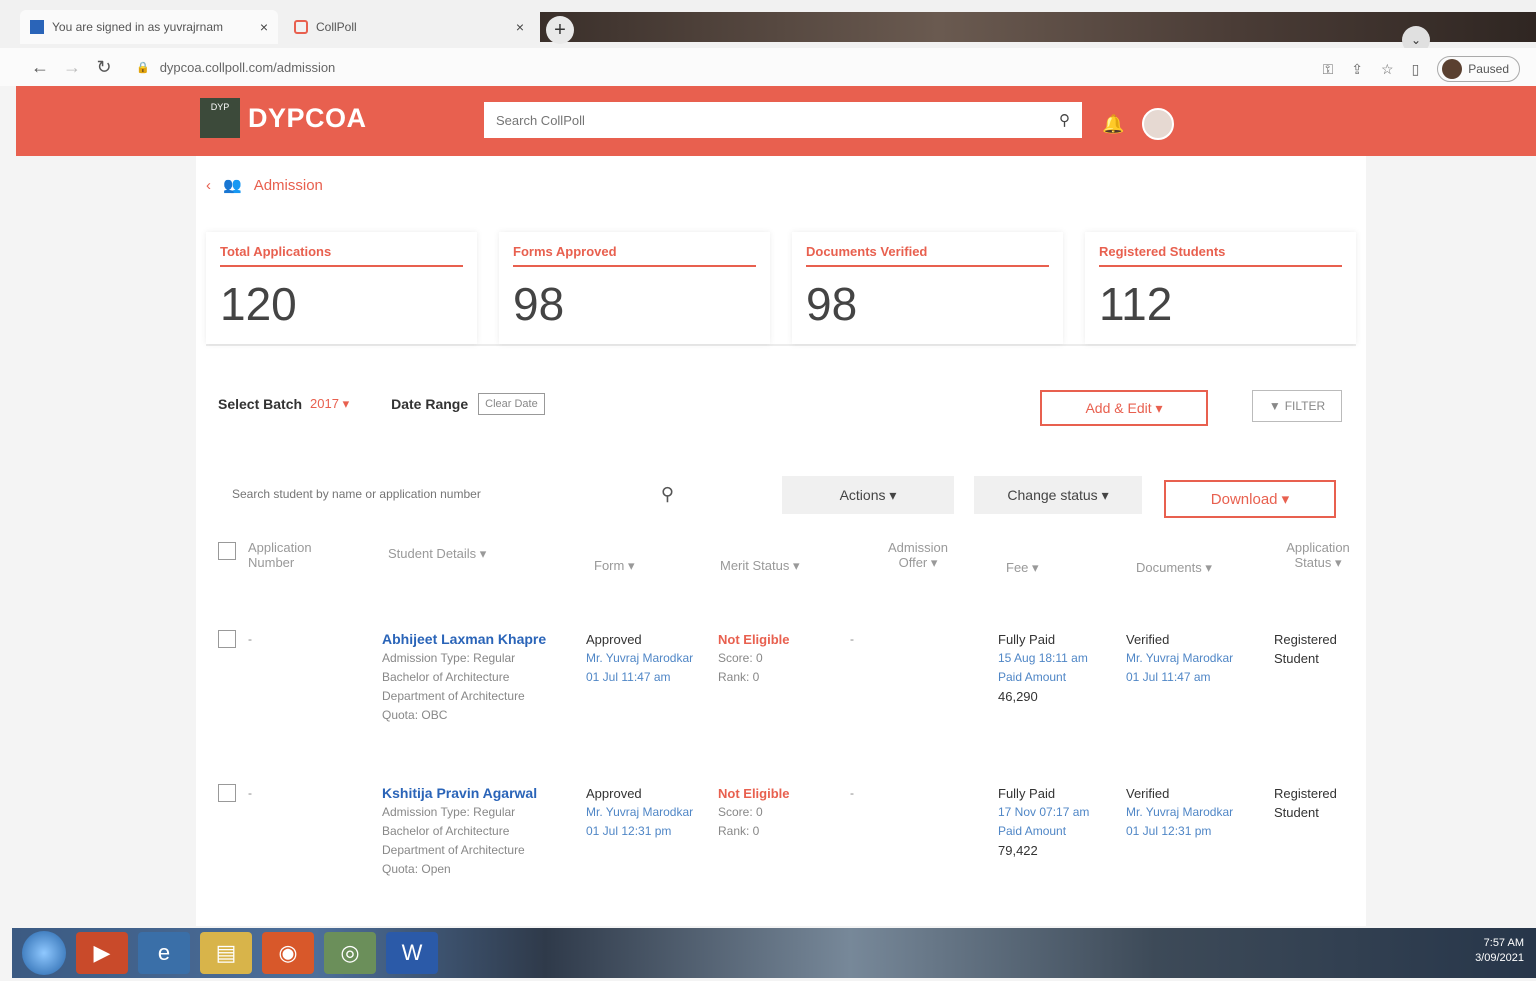 Image resolution: width=1536 pixels, height=981 pixels. I want to click on download-button: Download ▾, so click(1250, 499).